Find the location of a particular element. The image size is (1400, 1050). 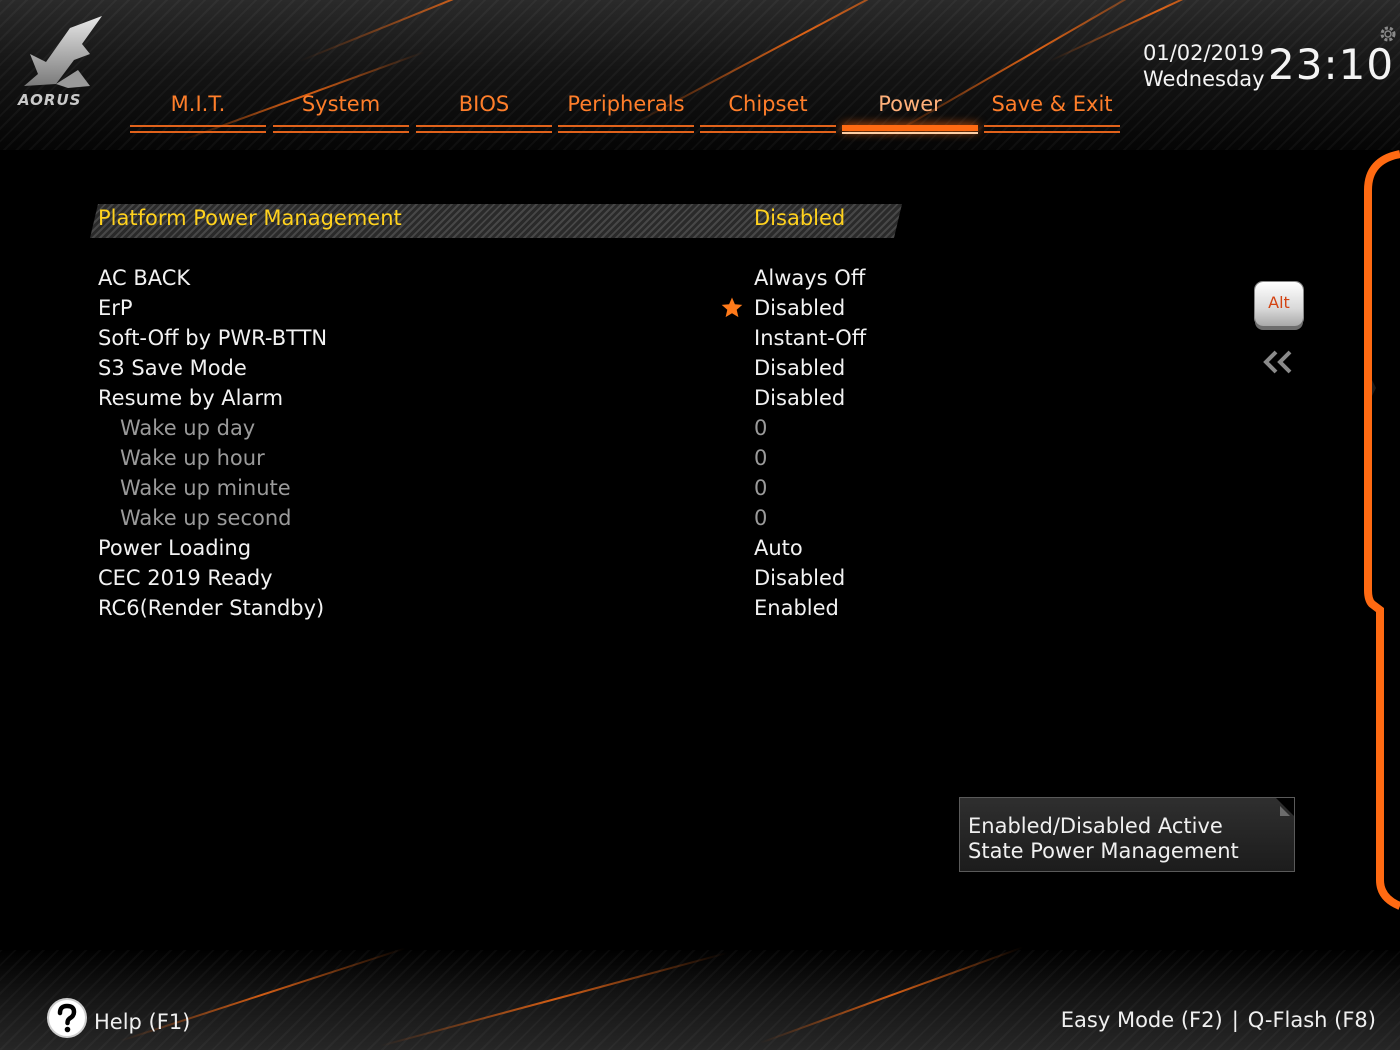

setting-label: Wake up second is located at coordinates (206, 518).